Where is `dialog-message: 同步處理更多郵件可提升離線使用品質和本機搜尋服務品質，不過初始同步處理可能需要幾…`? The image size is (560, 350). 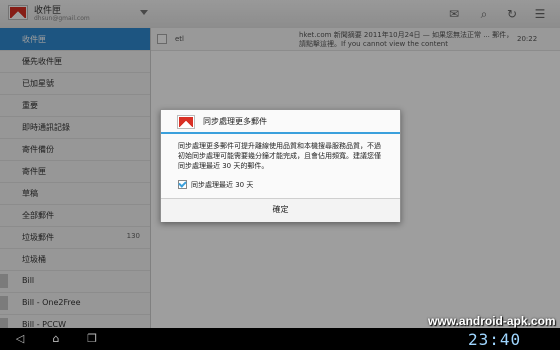
dialog-message: 同步處理更多郵件可提升離線使用品質和本機搜尋服務品質，不過初始同步處理可能需要幾… is located at coordinates (279, 156).